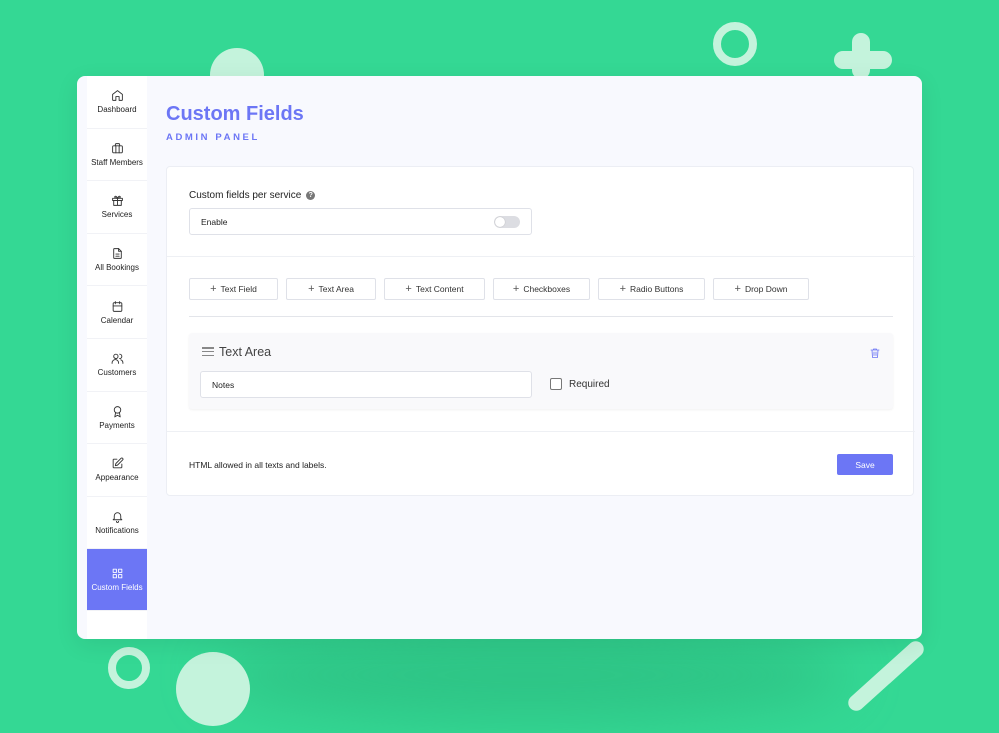 This screenshot has width=999, height=733. Describe the element at coordinates (235, 114) in the screenshot. I see `page-title: Custom Fields` at that location.